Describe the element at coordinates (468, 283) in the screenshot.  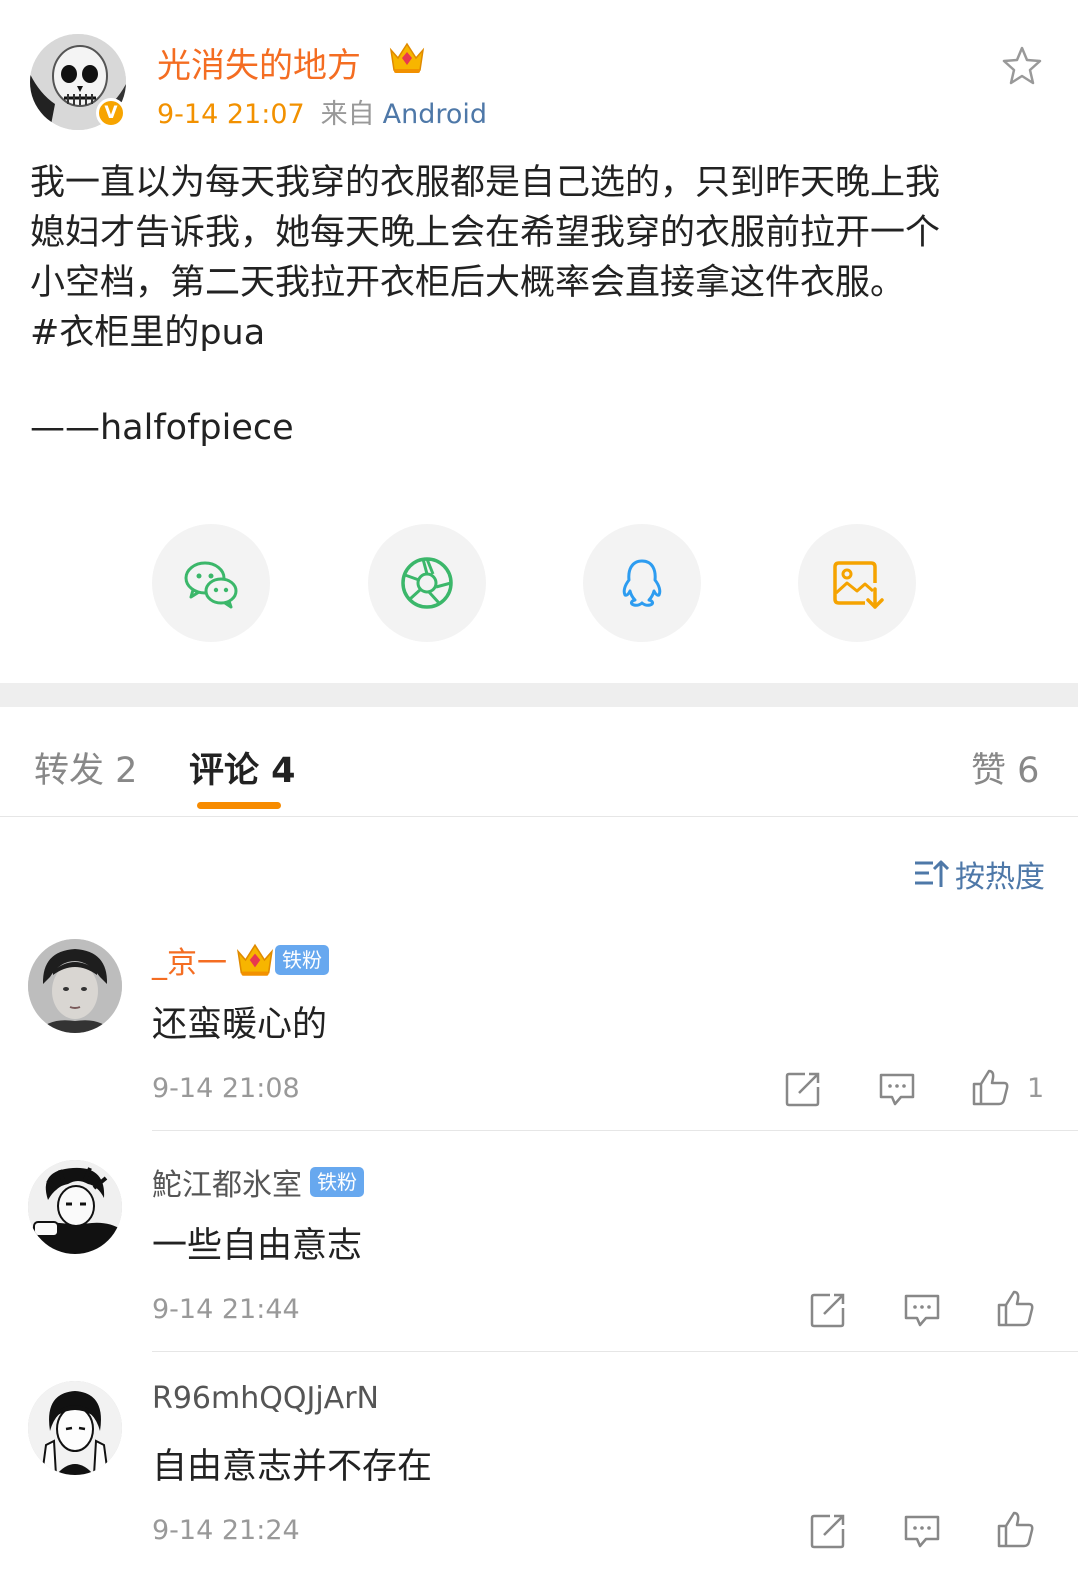
I see `post-text-line: 小空档，第二天我拉开衣柜后大概率会直接拿这件衣服。` at that location.